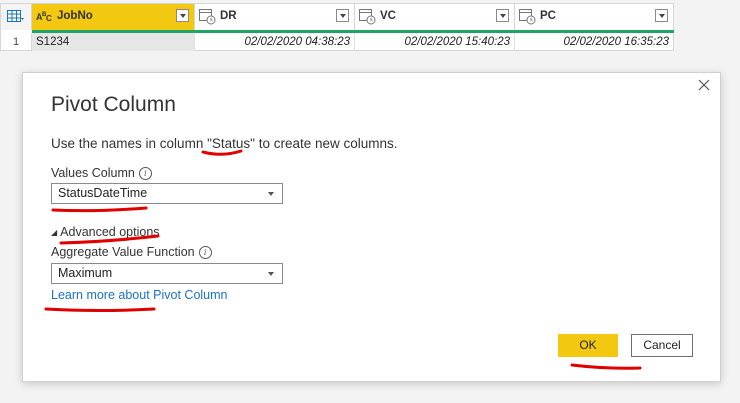 This screenshot has width=740, height=403. Describe the element at coordinates (131, 143) in the screenshot. I see `description-prefix: Use the names in column "` at that location.